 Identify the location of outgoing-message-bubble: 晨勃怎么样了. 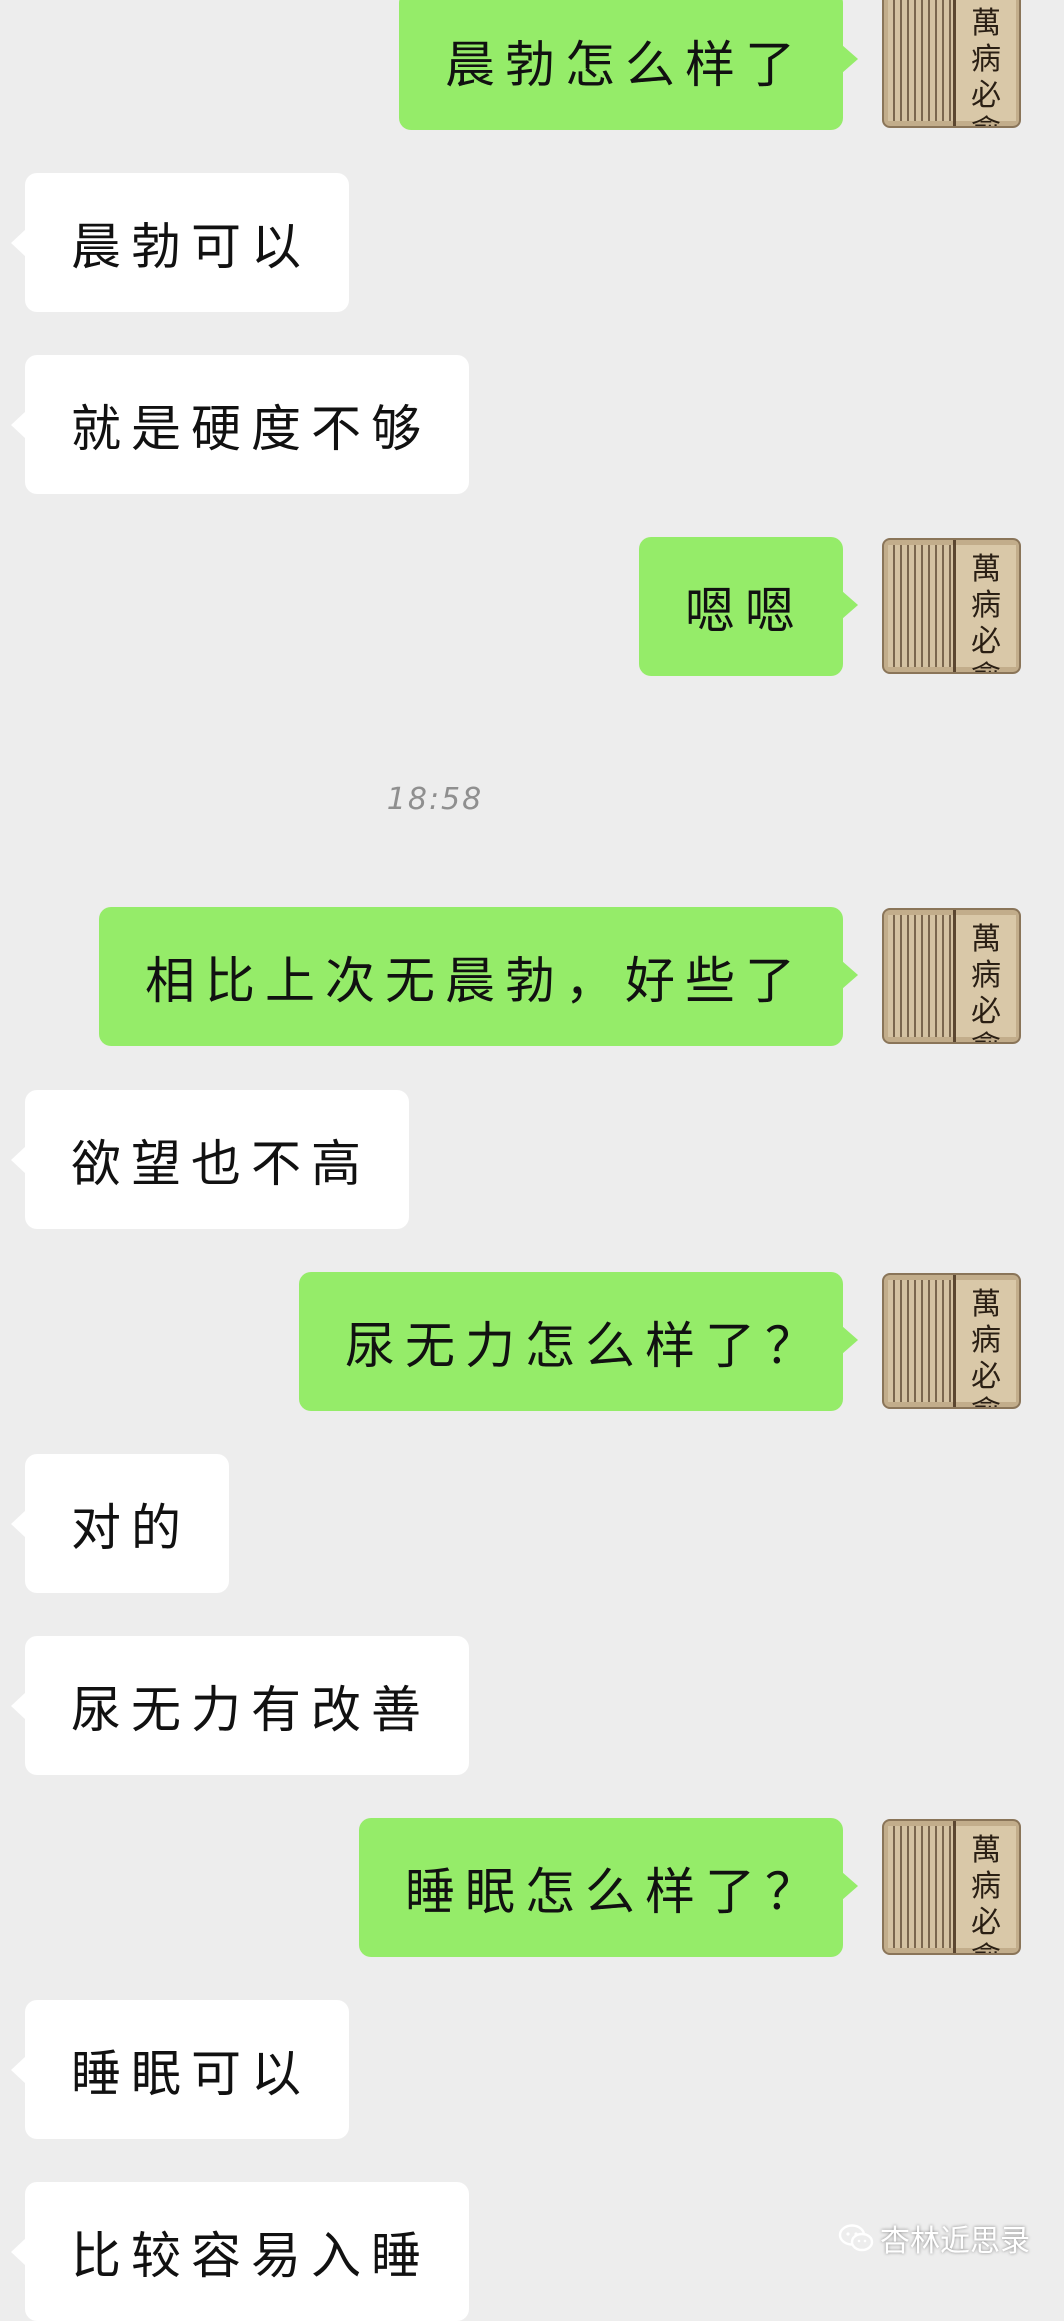
(628, 65).